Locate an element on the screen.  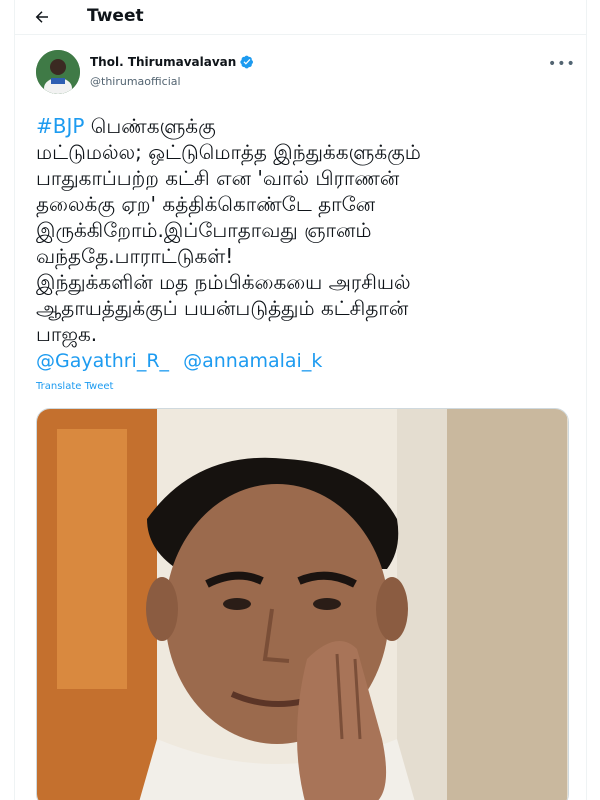
verified-badge-icon is located at coordinates (247, 62).